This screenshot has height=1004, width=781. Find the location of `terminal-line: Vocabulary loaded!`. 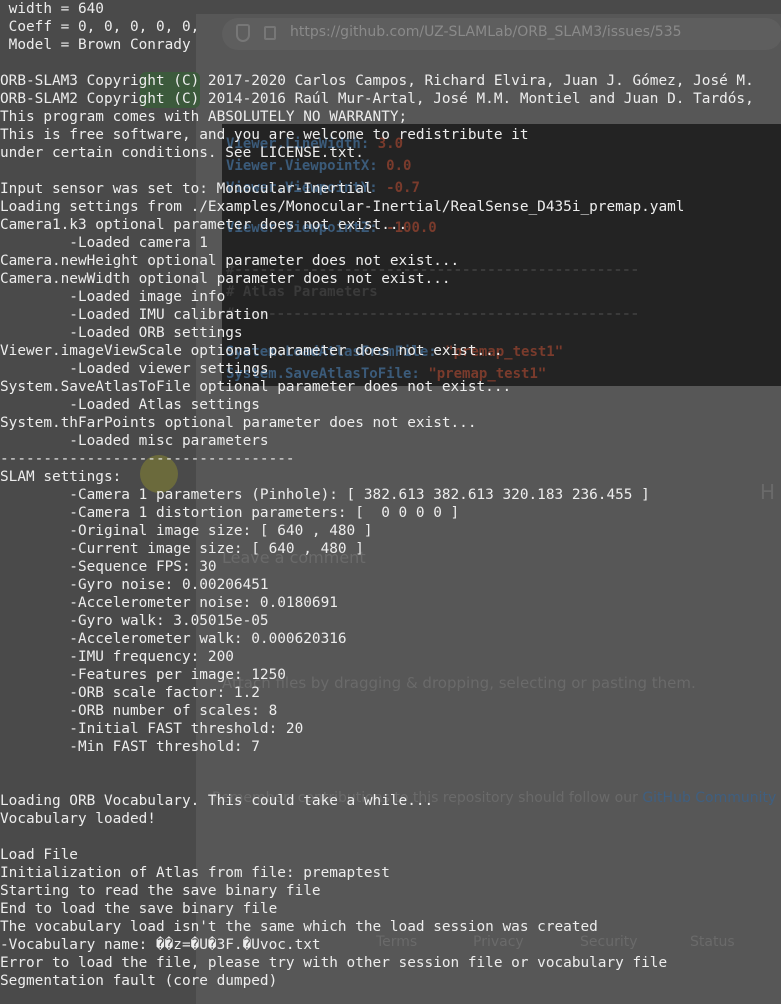

terminal-line: Vocabulary loaded! is located at coordinates (78, 819).